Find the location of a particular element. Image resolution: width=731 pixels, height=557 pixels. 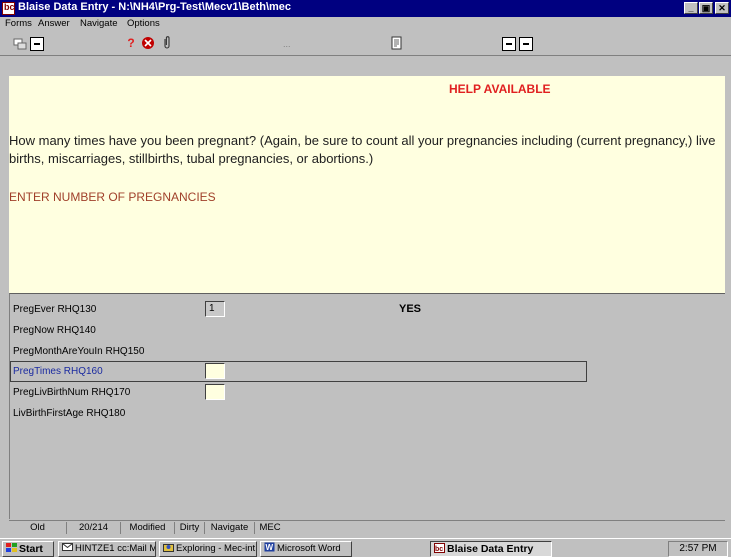

task-exploring-label: Exploring - Mec-int is located at coordinates (216, 548).